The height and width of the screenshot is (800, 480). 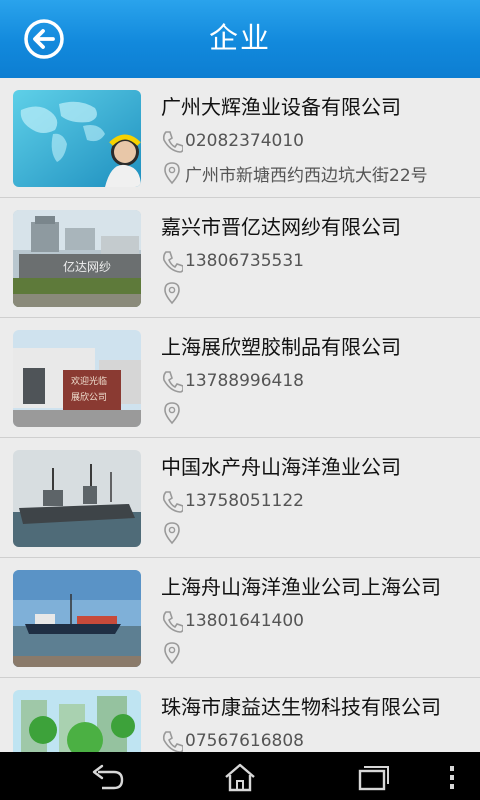 I want to click on list-item: 珠海市康益达生物科技有限公司 07567616808, so click(x=240, y=715).